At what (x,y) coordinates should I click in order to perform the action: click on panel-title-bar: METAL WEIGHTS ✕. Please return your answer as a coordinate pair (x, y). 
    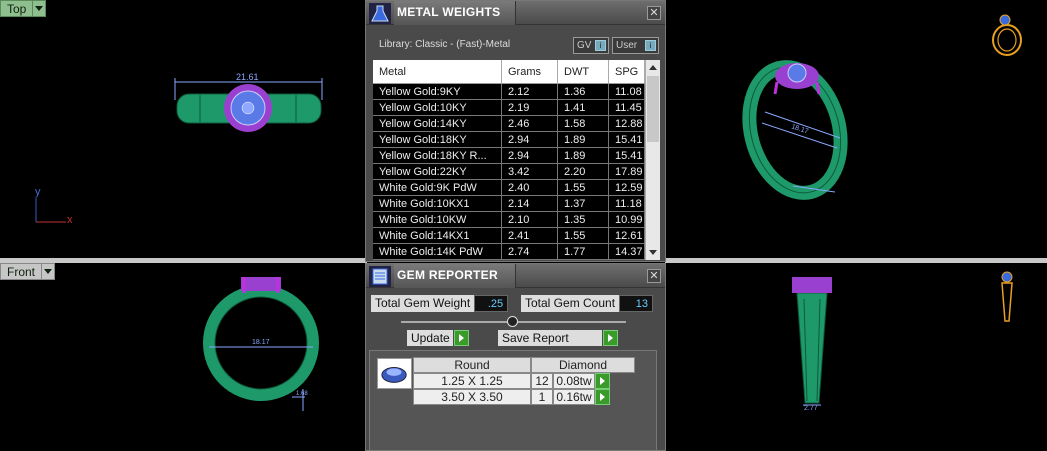
    Looking at the image, I should click on (515, 13).